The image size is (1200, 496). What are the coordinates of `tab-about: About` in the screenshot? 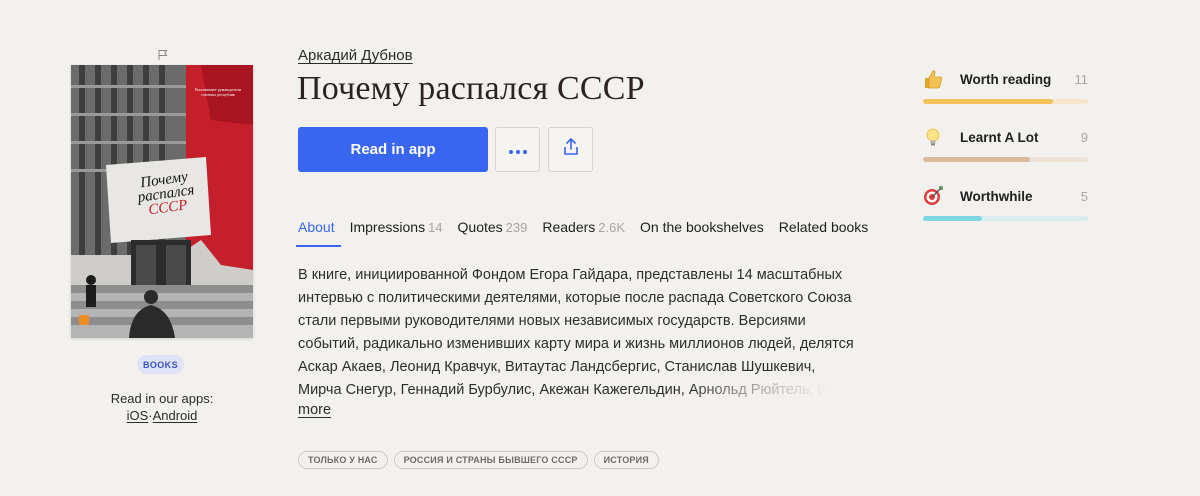 It's located at (318, 233).